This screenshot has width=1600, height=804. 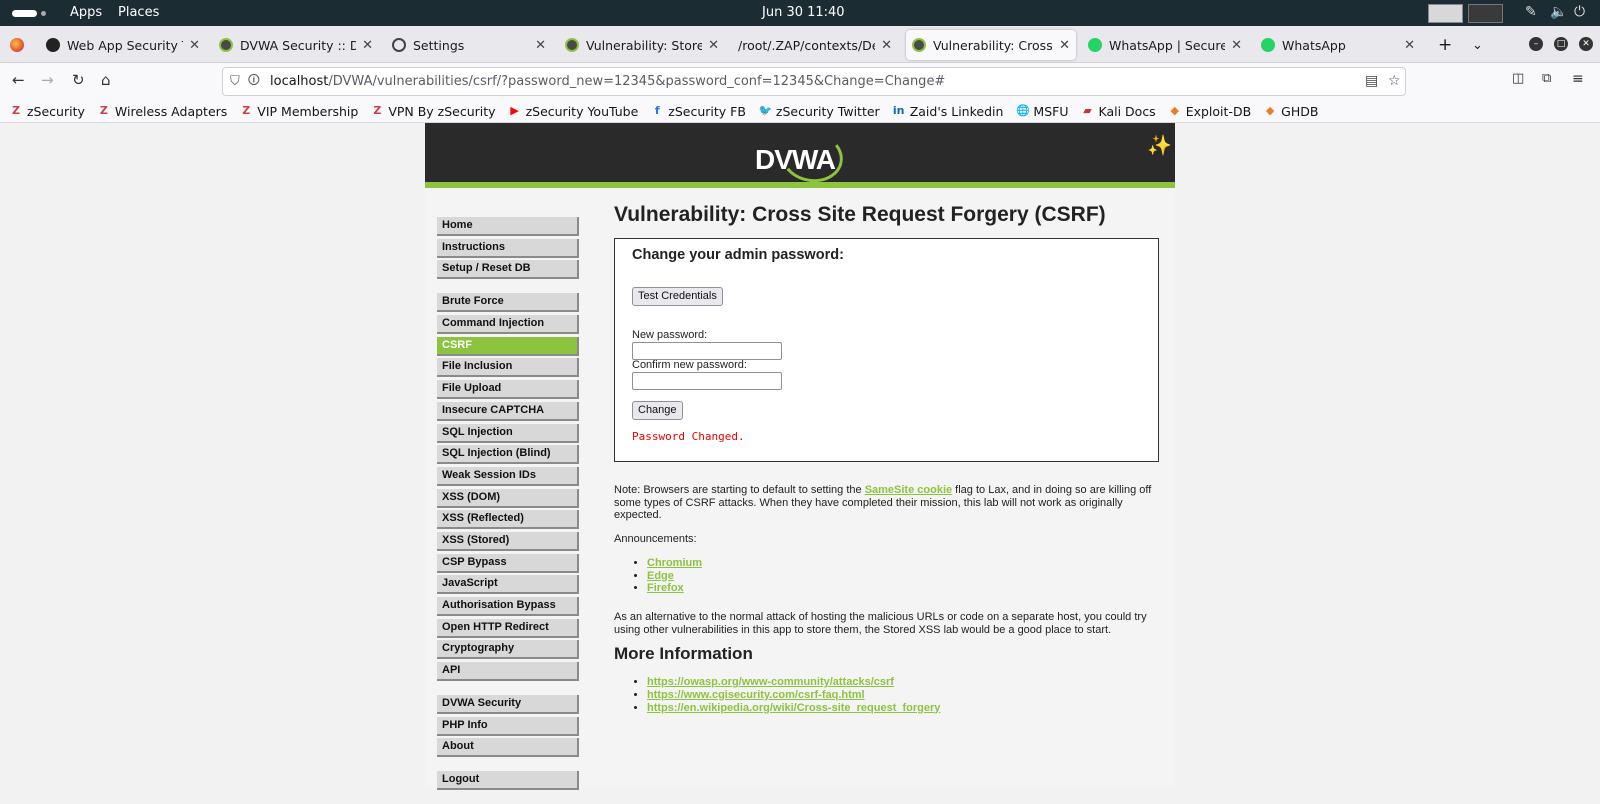 What do you see at coordinates (1578, 79) in the screenshot?
I see `menu-icon: ≡` at bounding box center [1578, 79].